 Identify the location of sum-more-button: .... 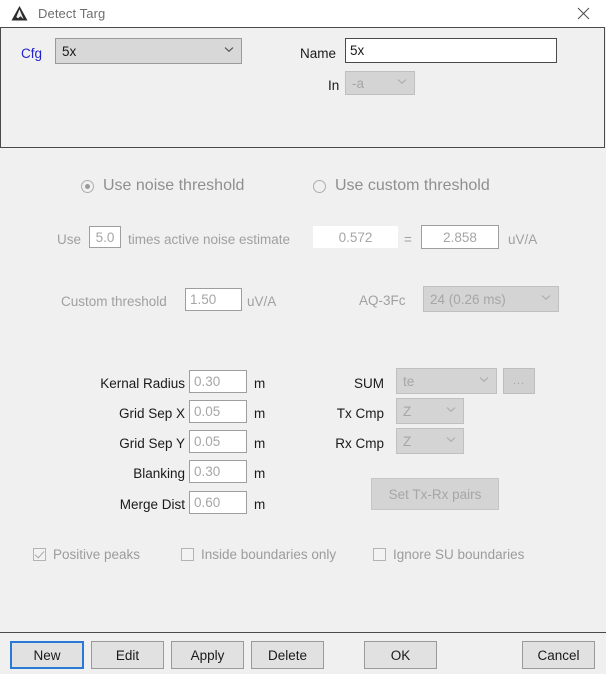
(519, 381).